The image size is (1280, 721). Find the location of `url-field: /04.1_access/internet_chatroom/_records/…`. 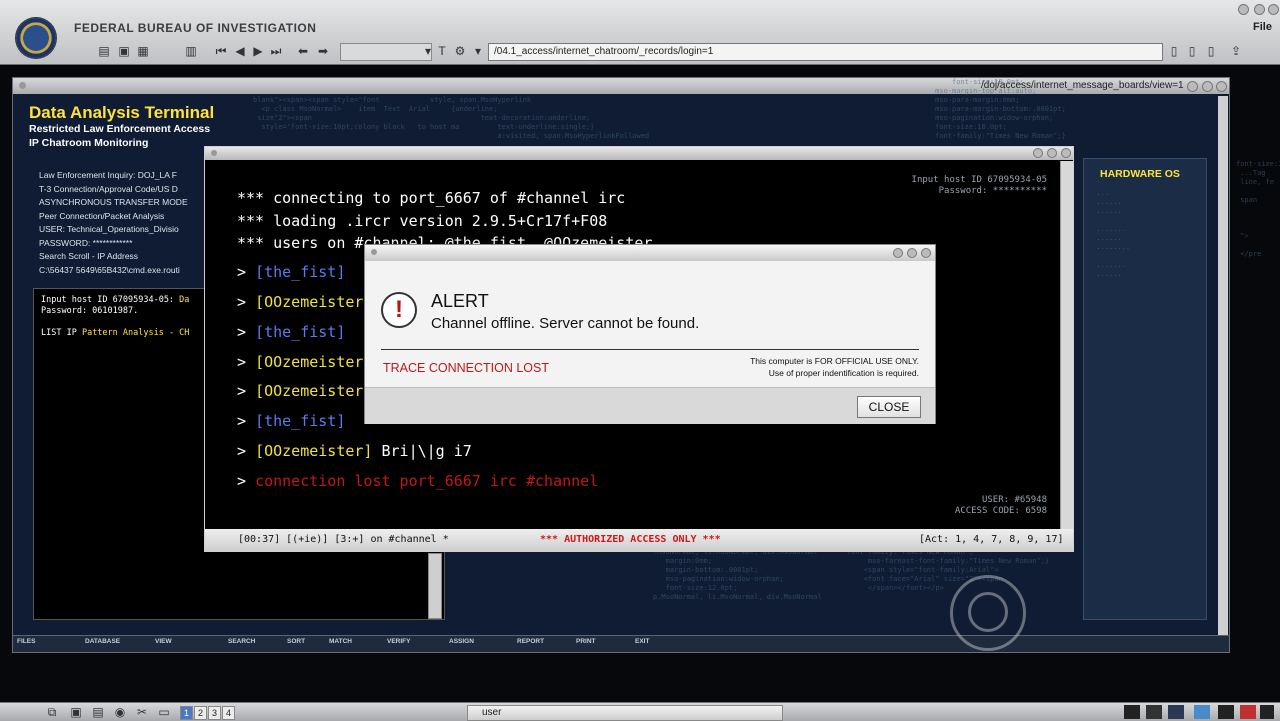

url-field: /04.1_access/internet_chatroom/_records/… is located at coordinates (825, 52).